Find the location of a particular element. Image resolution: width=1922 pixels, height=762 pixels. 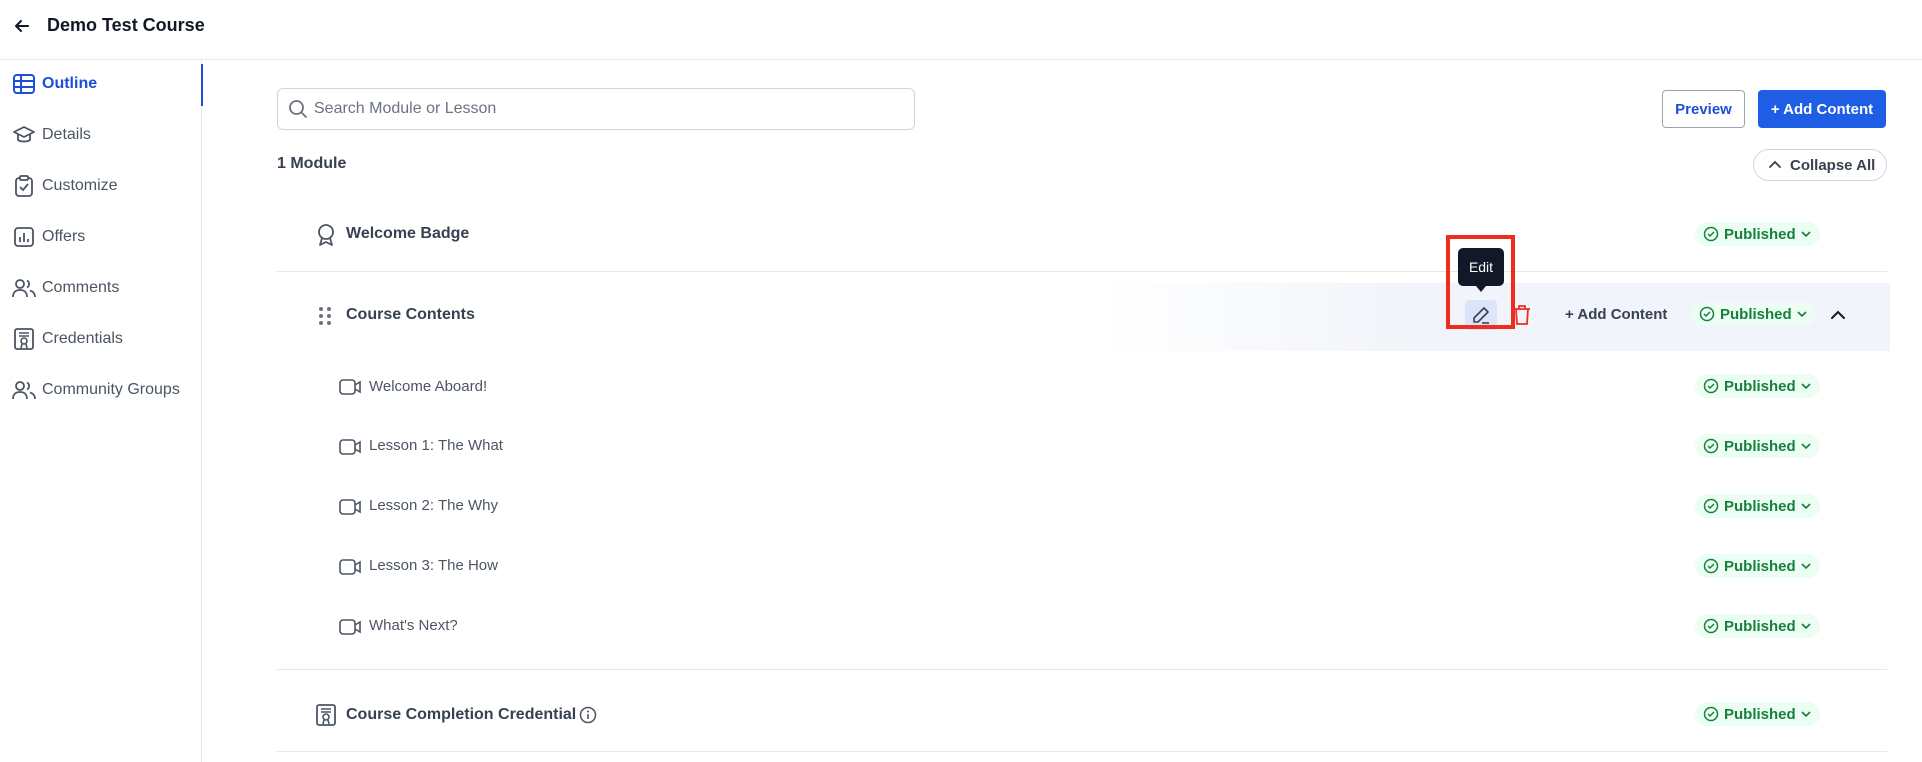

trash-icon is located at coordinates (1522, 315).